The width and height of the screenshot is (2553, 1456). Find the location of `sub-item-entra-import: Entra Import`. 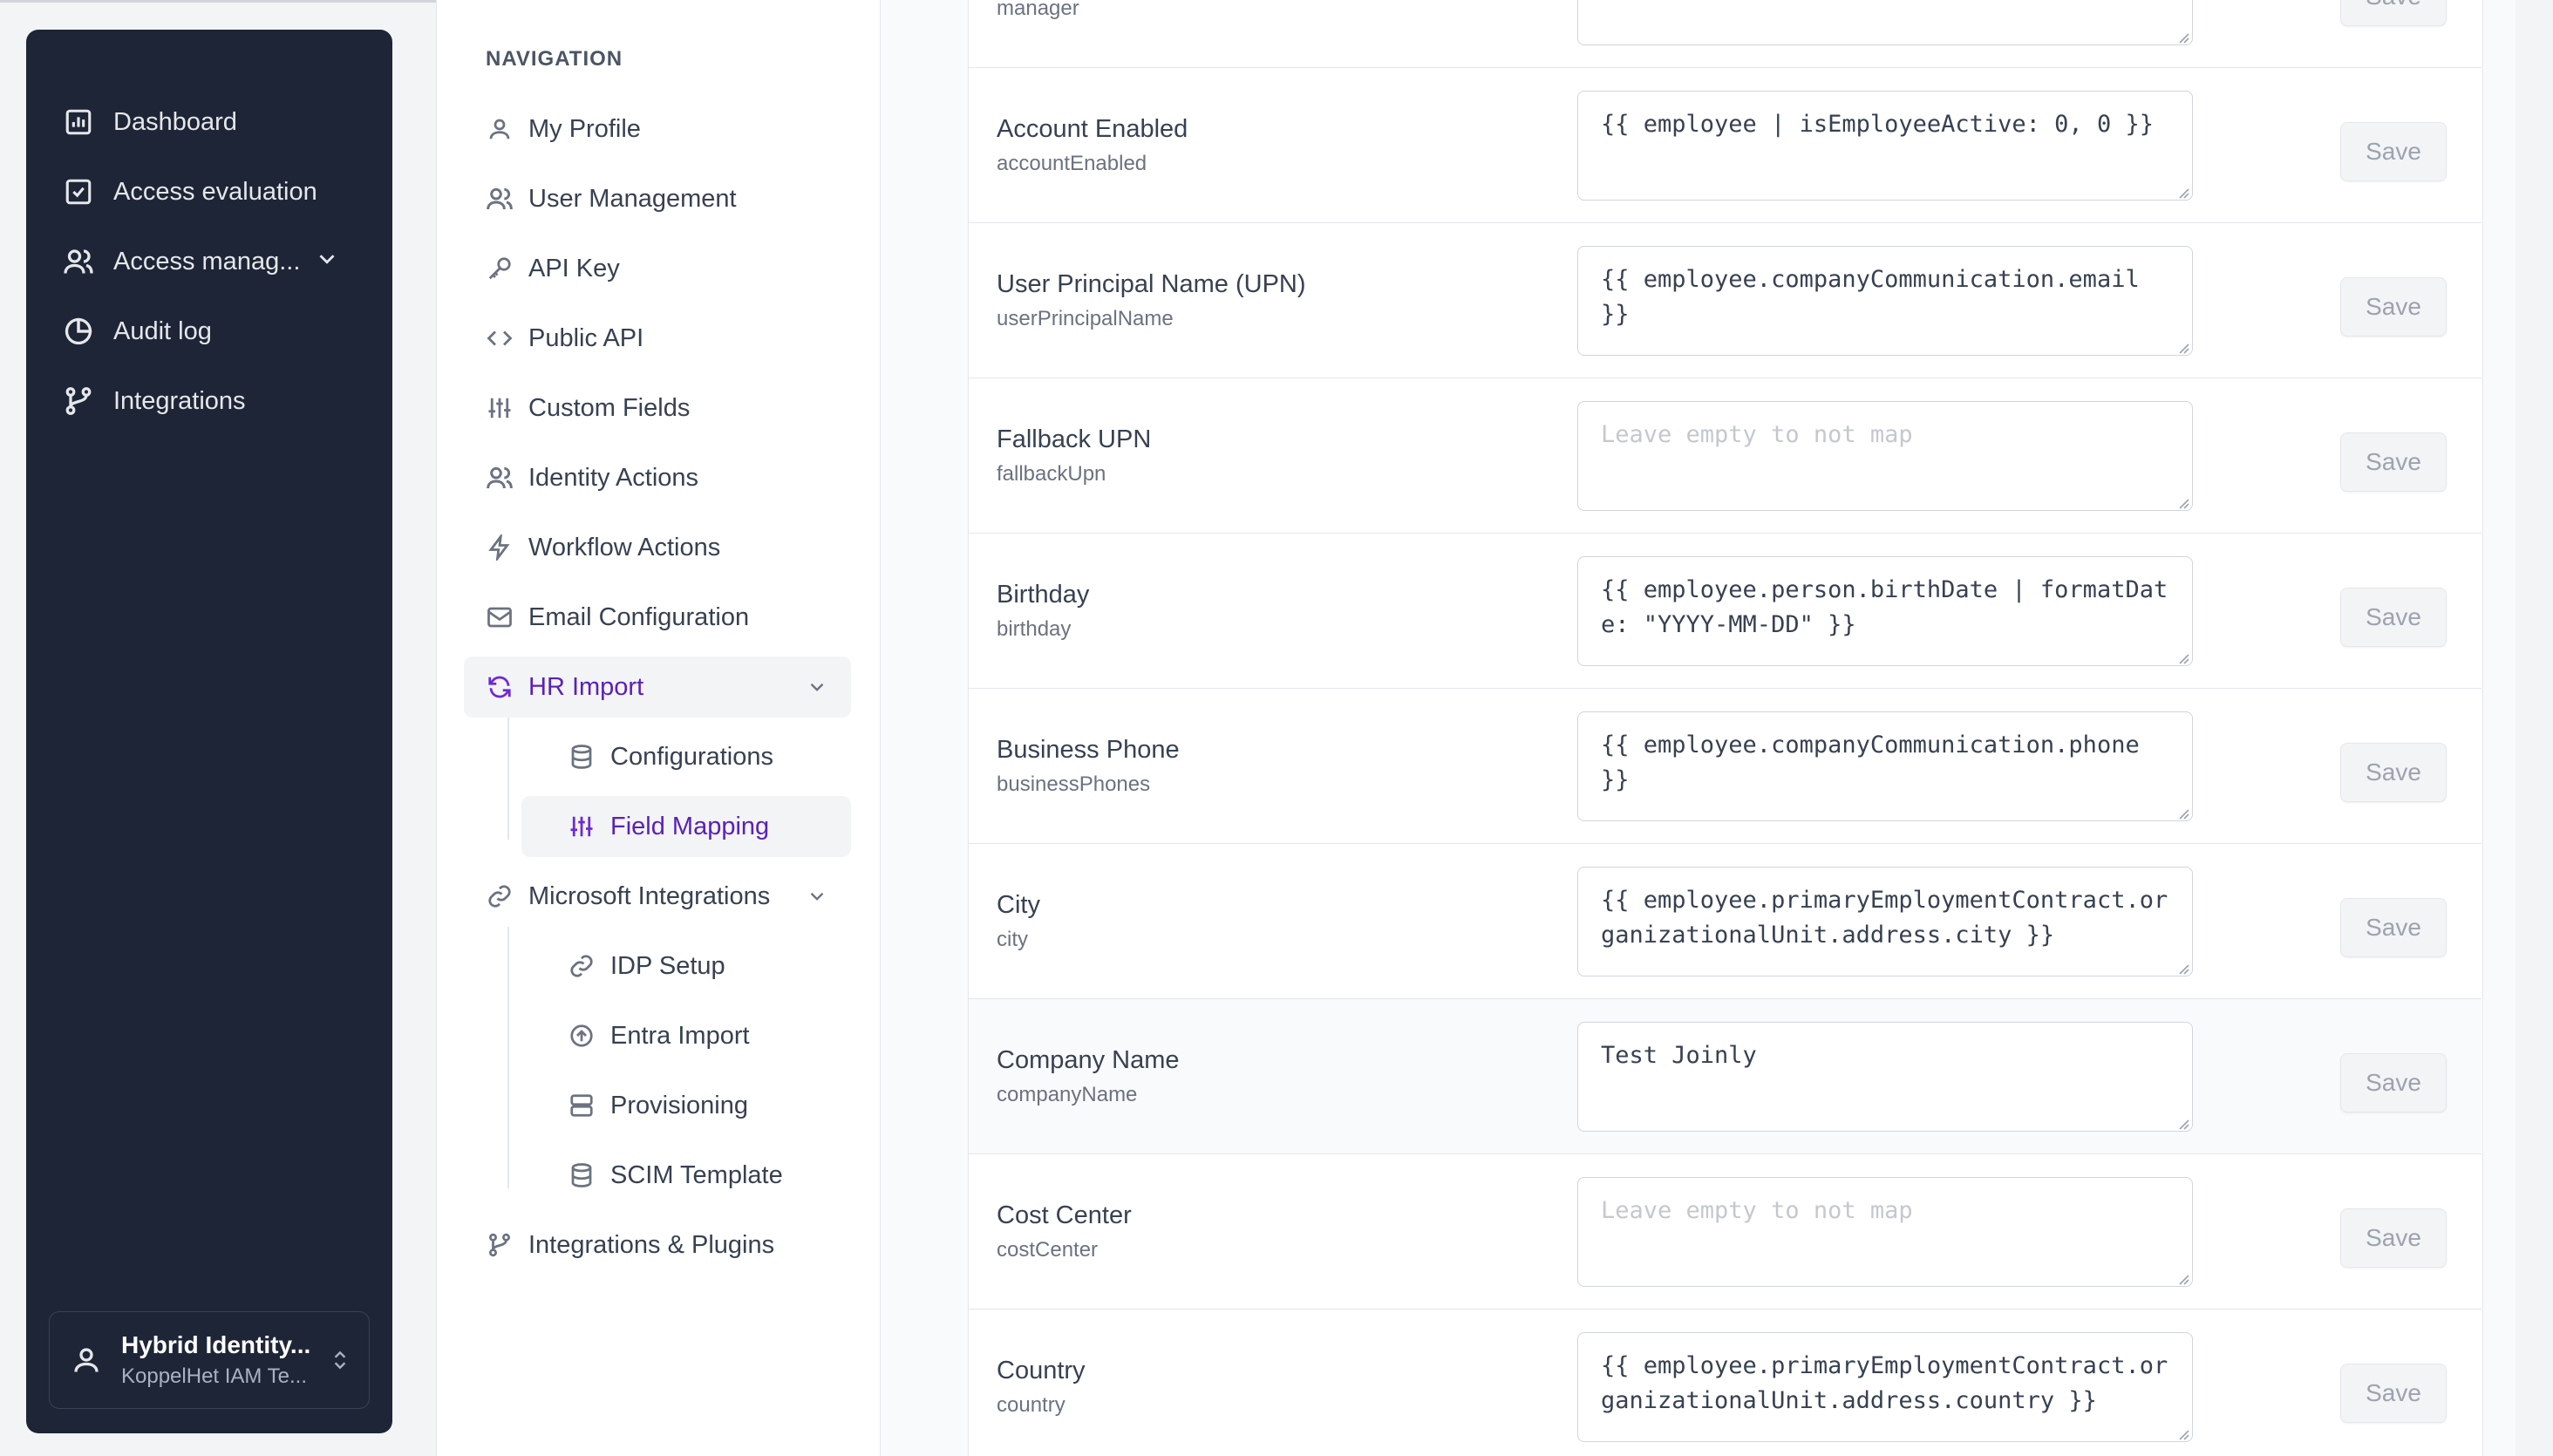

sub-item-entra-import: Entra Import is located at coordinates (686, 1035).